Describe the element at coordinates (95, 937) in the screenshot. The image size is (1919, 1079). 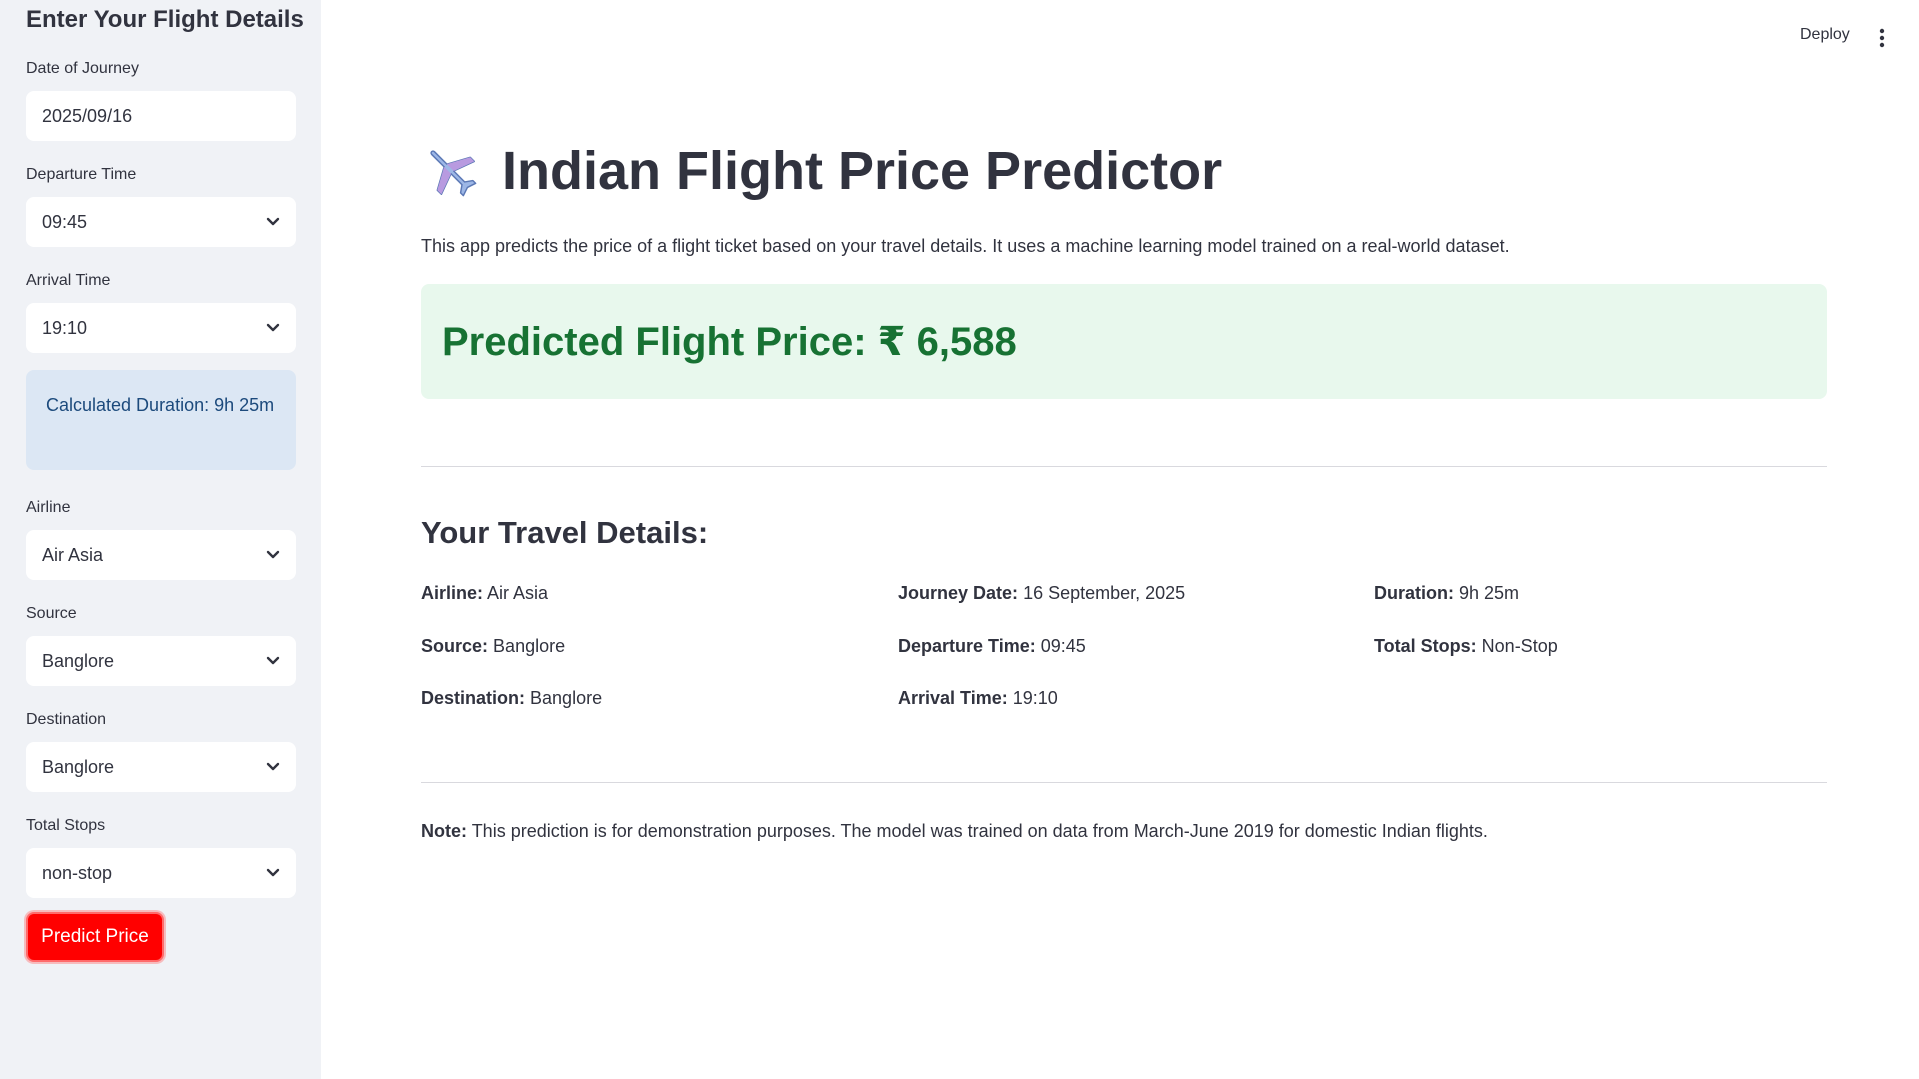
I see `predict-price-button: Predict Price` at that location.